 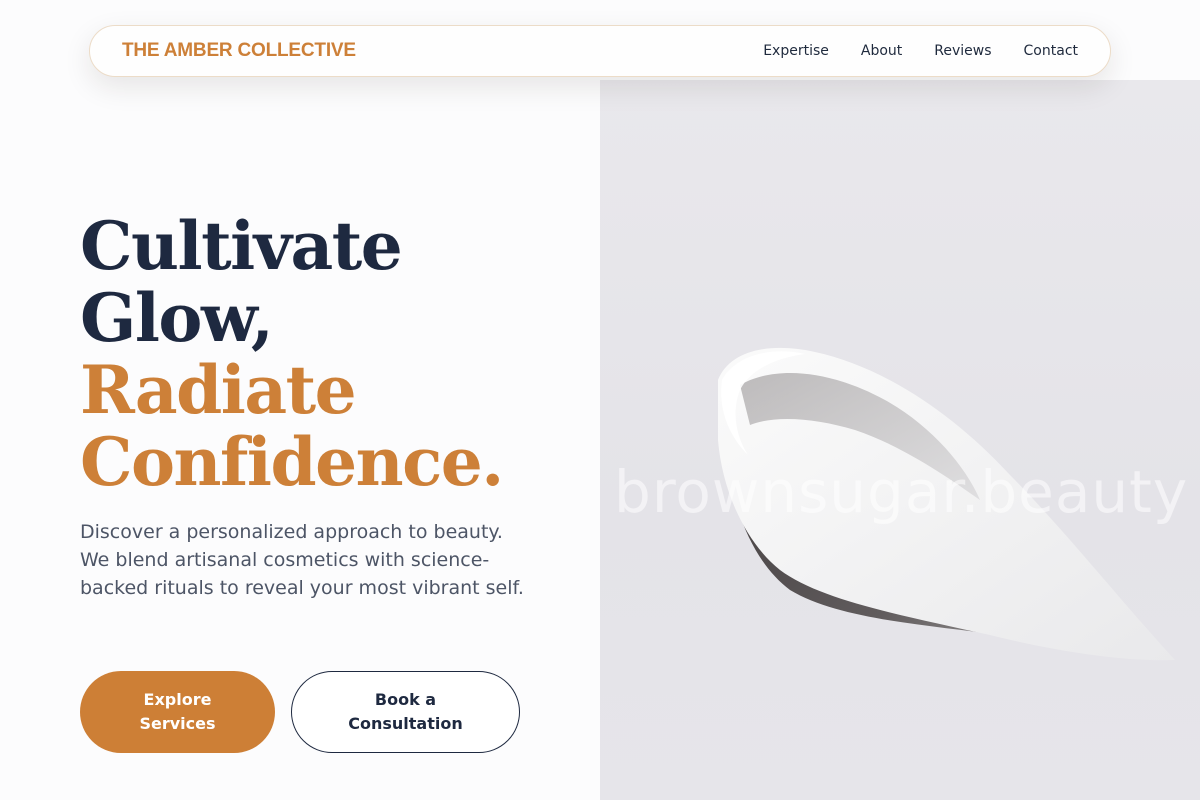 I want to click on cream-swatch-image, so click(x=946, y=504).